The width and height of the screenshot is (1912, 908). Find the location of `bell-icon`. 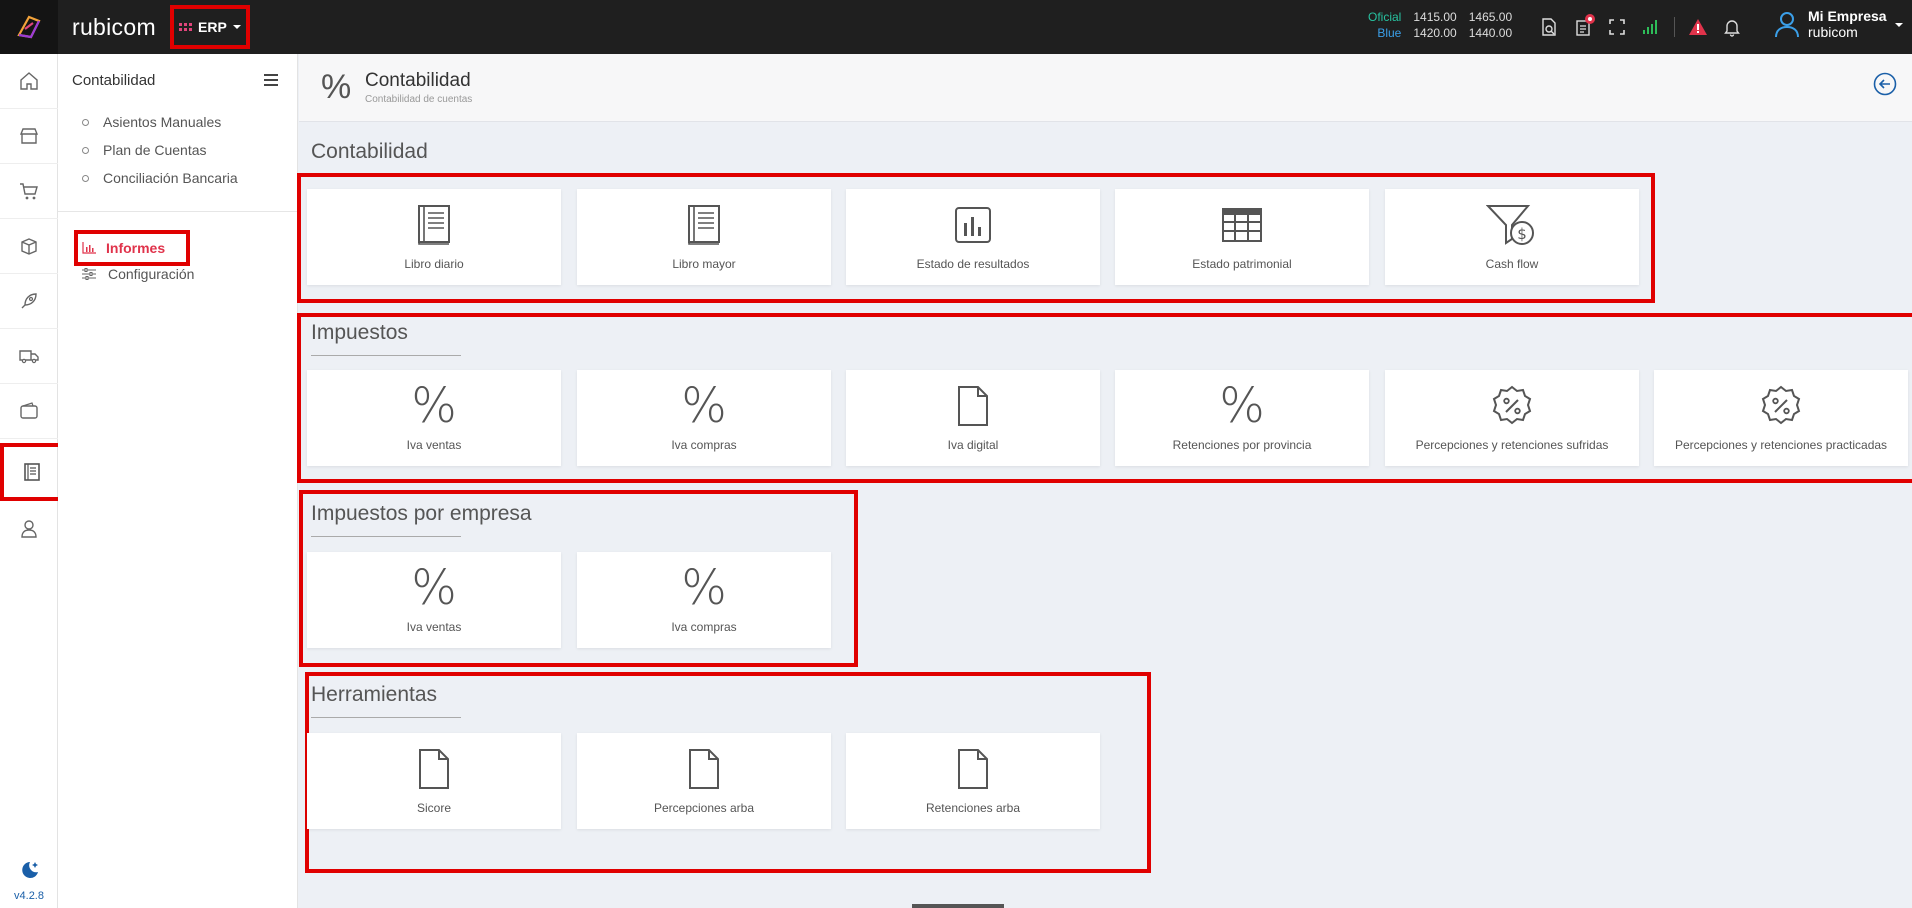

bell-icon is located at coordinates (1732, 28).